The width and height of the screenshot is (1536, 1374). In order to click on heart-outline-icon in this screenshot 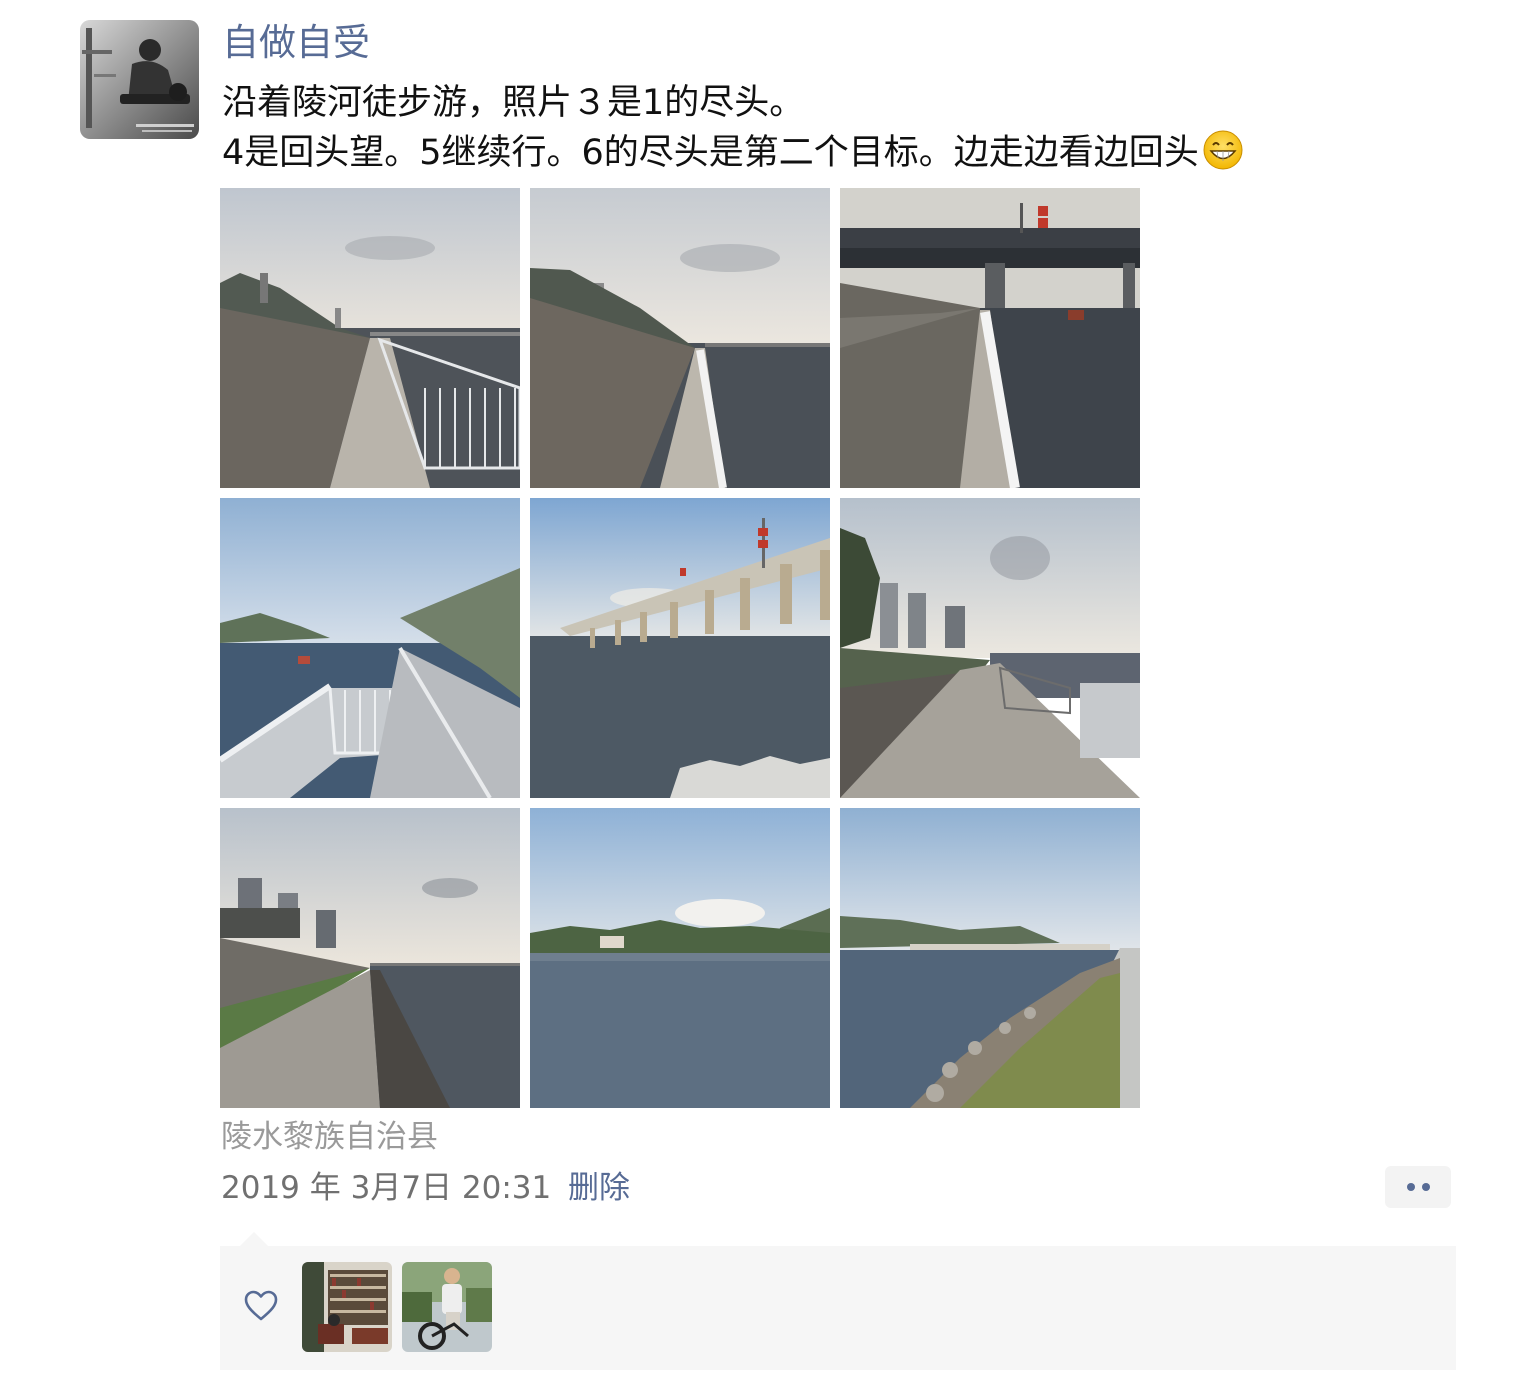, I will do `click(261, 1306)`.